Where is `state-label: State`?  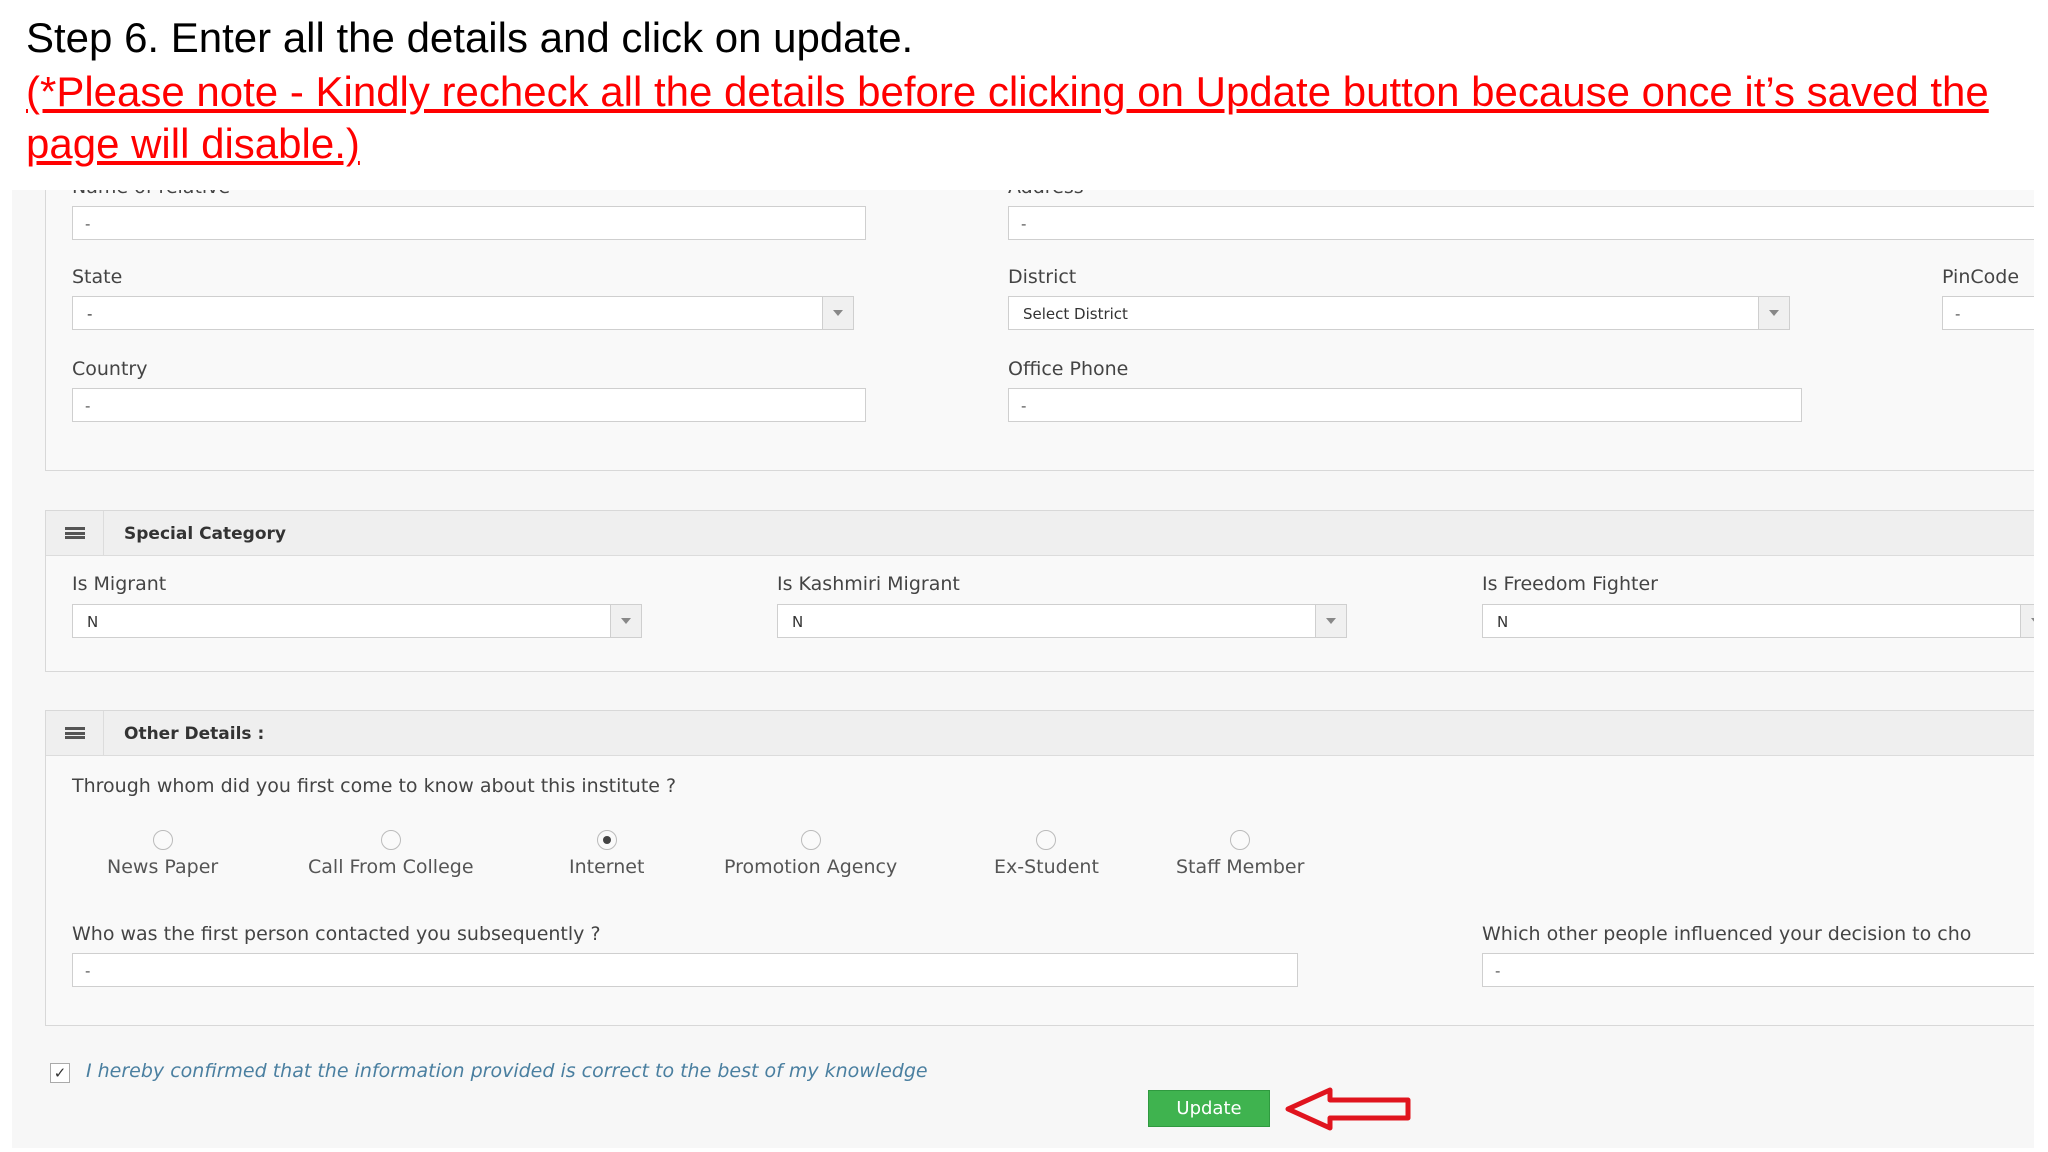
state-label: State is located at coordinates (97, 277).